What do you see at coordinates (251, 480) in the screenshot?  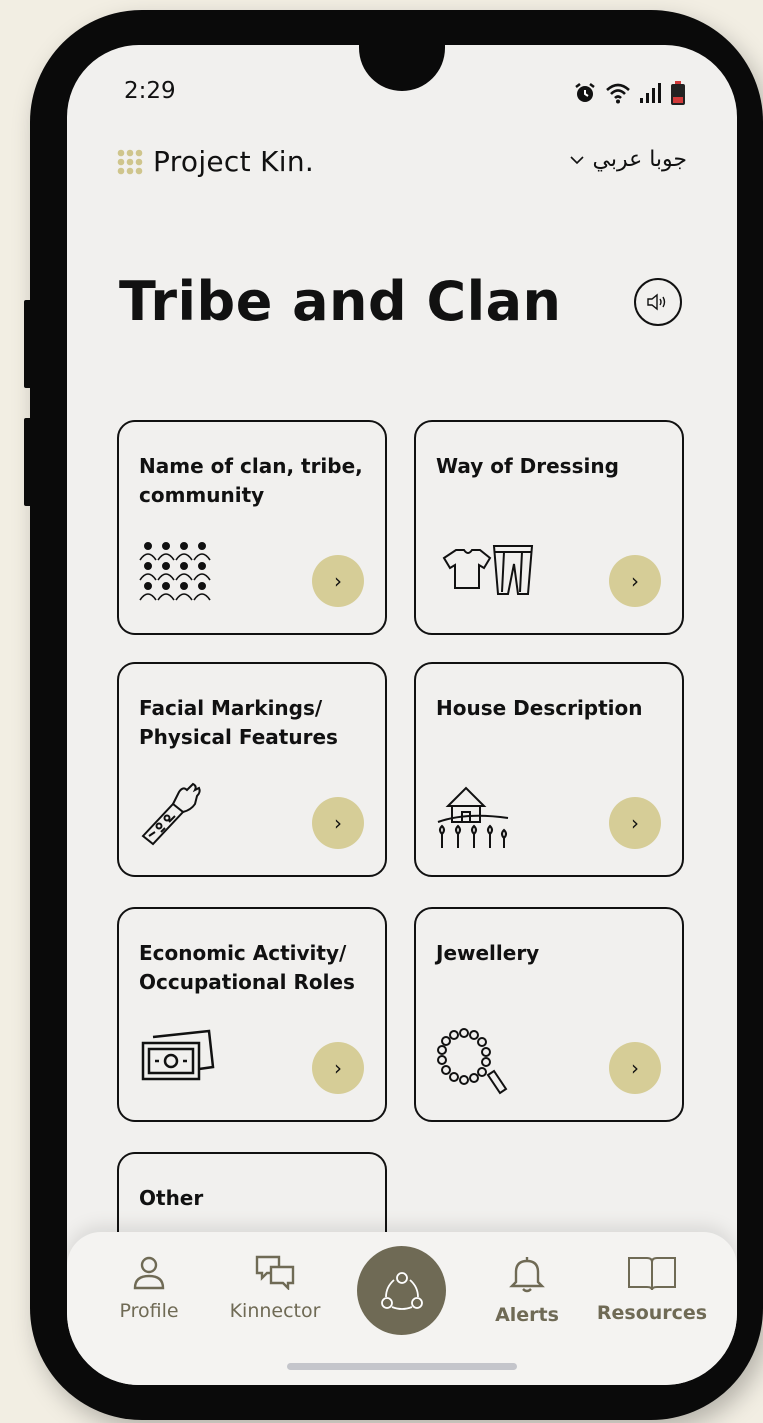 I see `card-title: Name of clan, tribe, community` at bounding box center [251, 480].